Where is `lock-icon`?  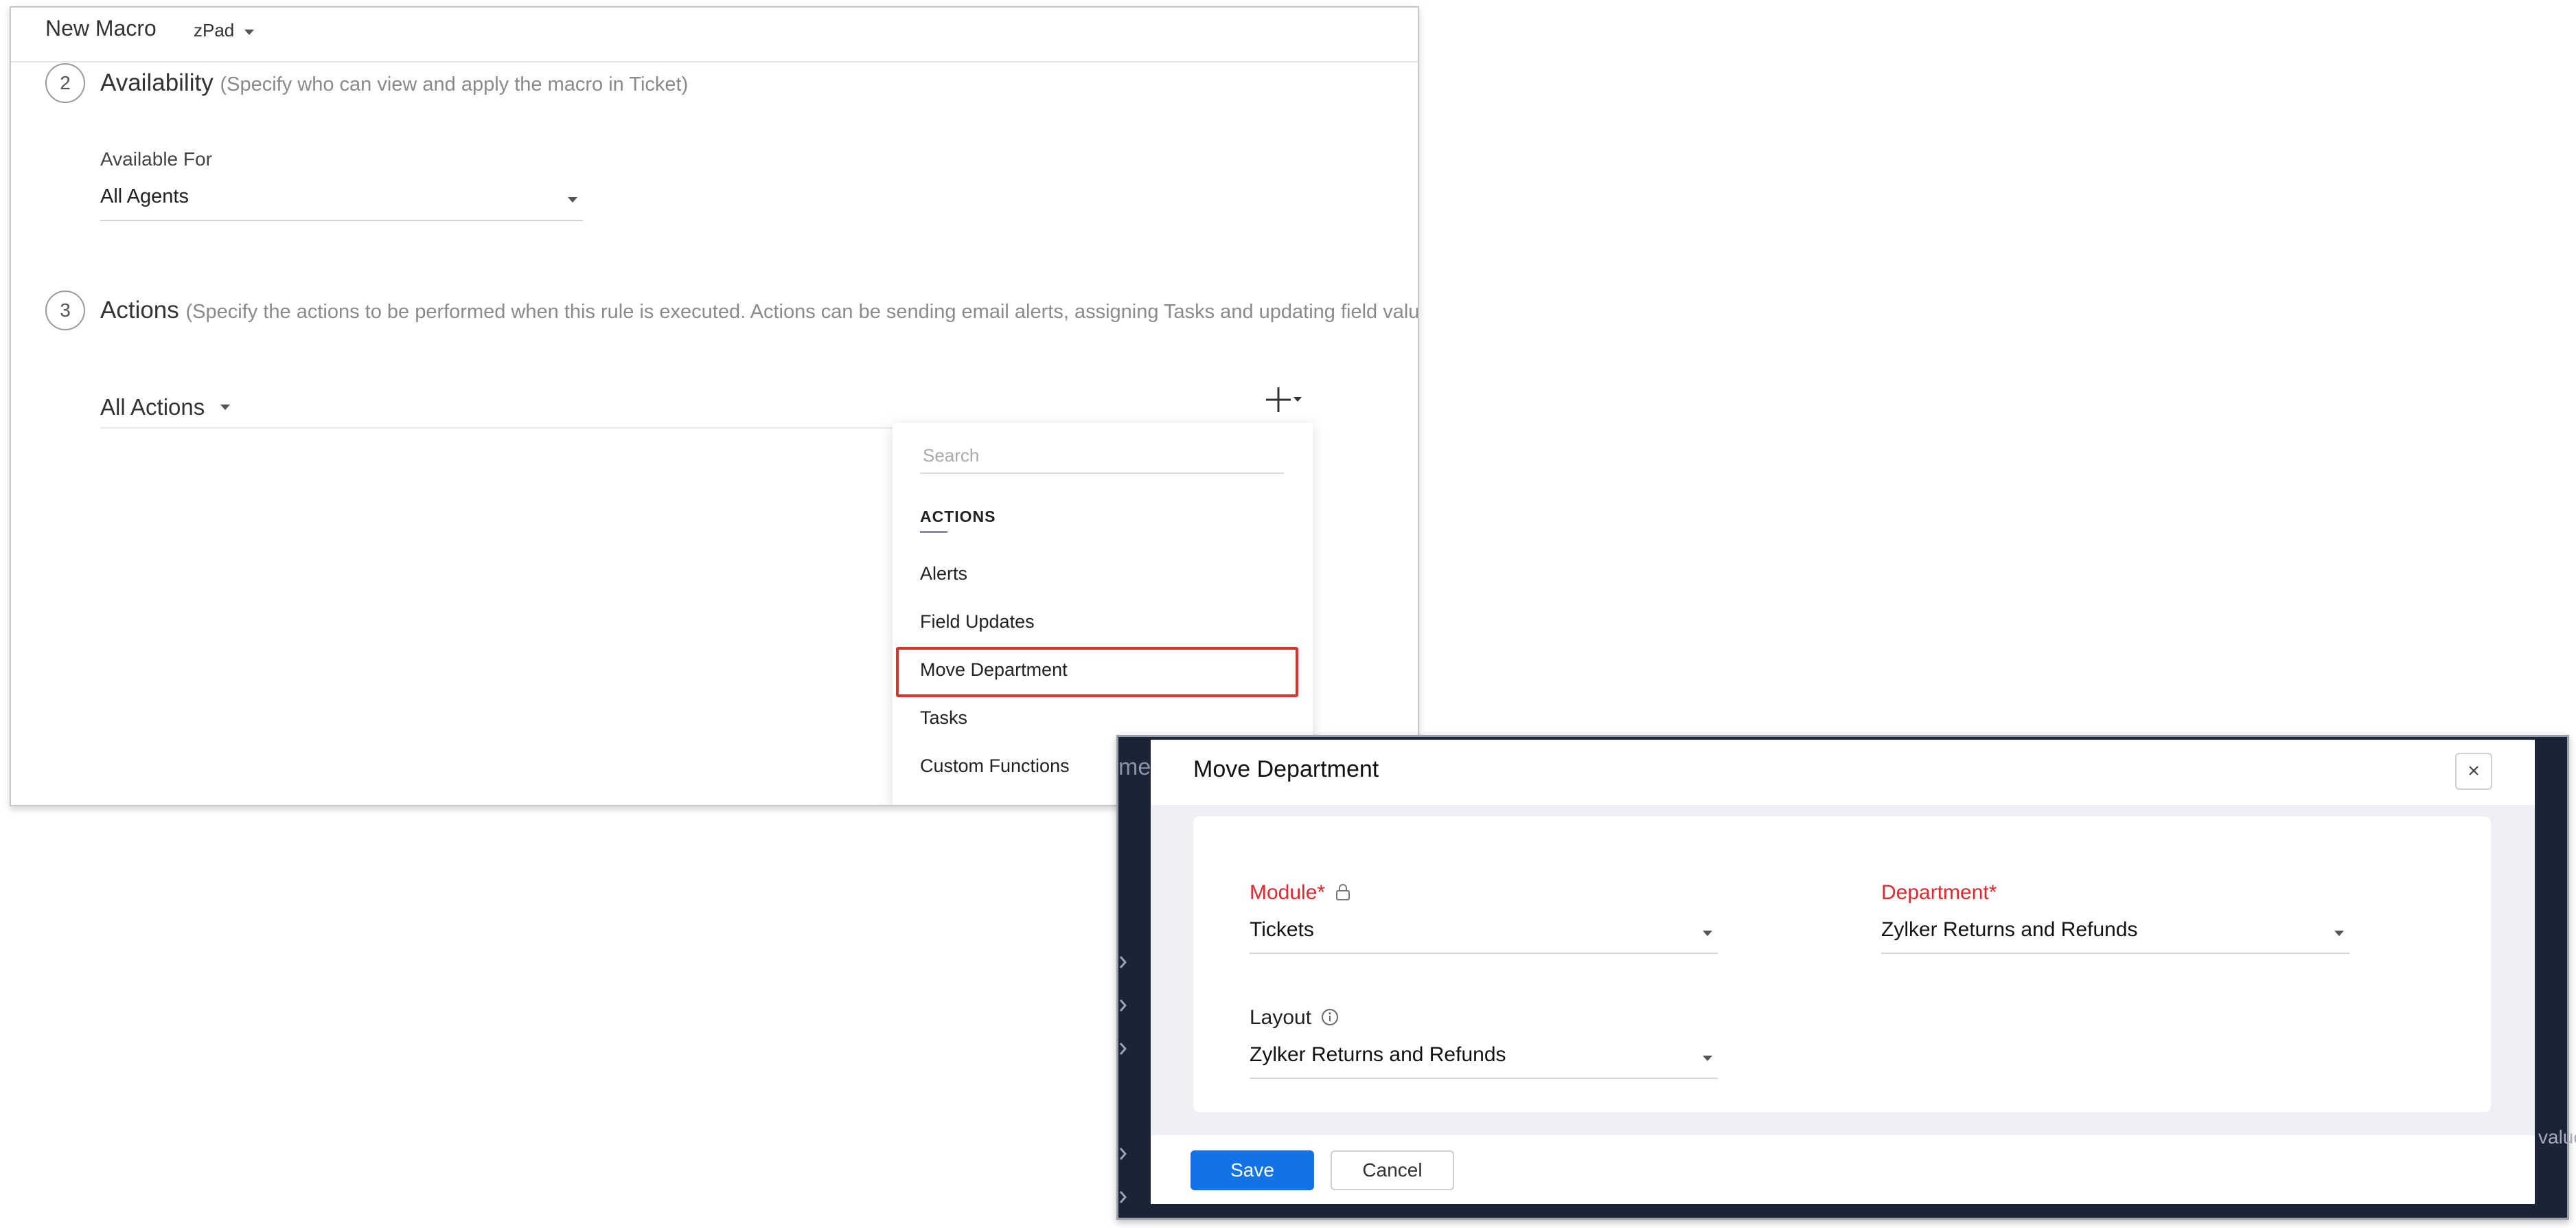
lock-icon is located at coordinates (1343, 892).